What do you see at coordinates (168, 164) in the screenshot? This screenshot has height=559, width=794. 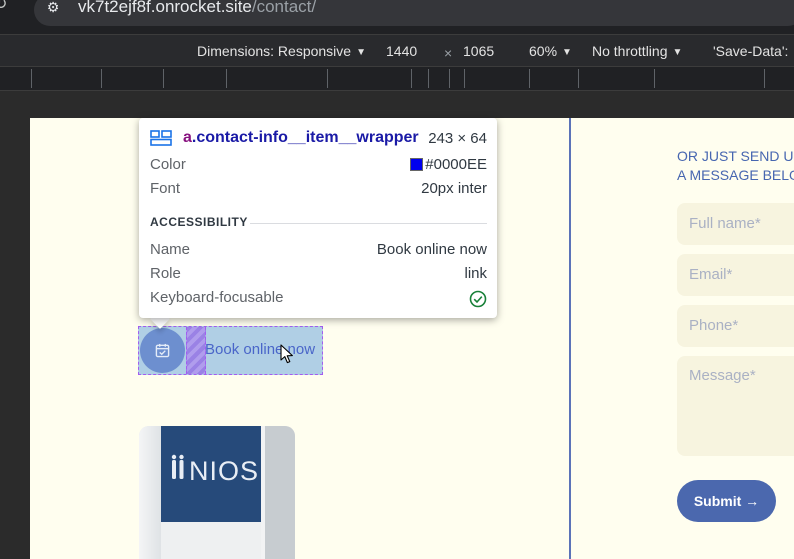 I see `color-label: Color` at bounding box center [168, 164].